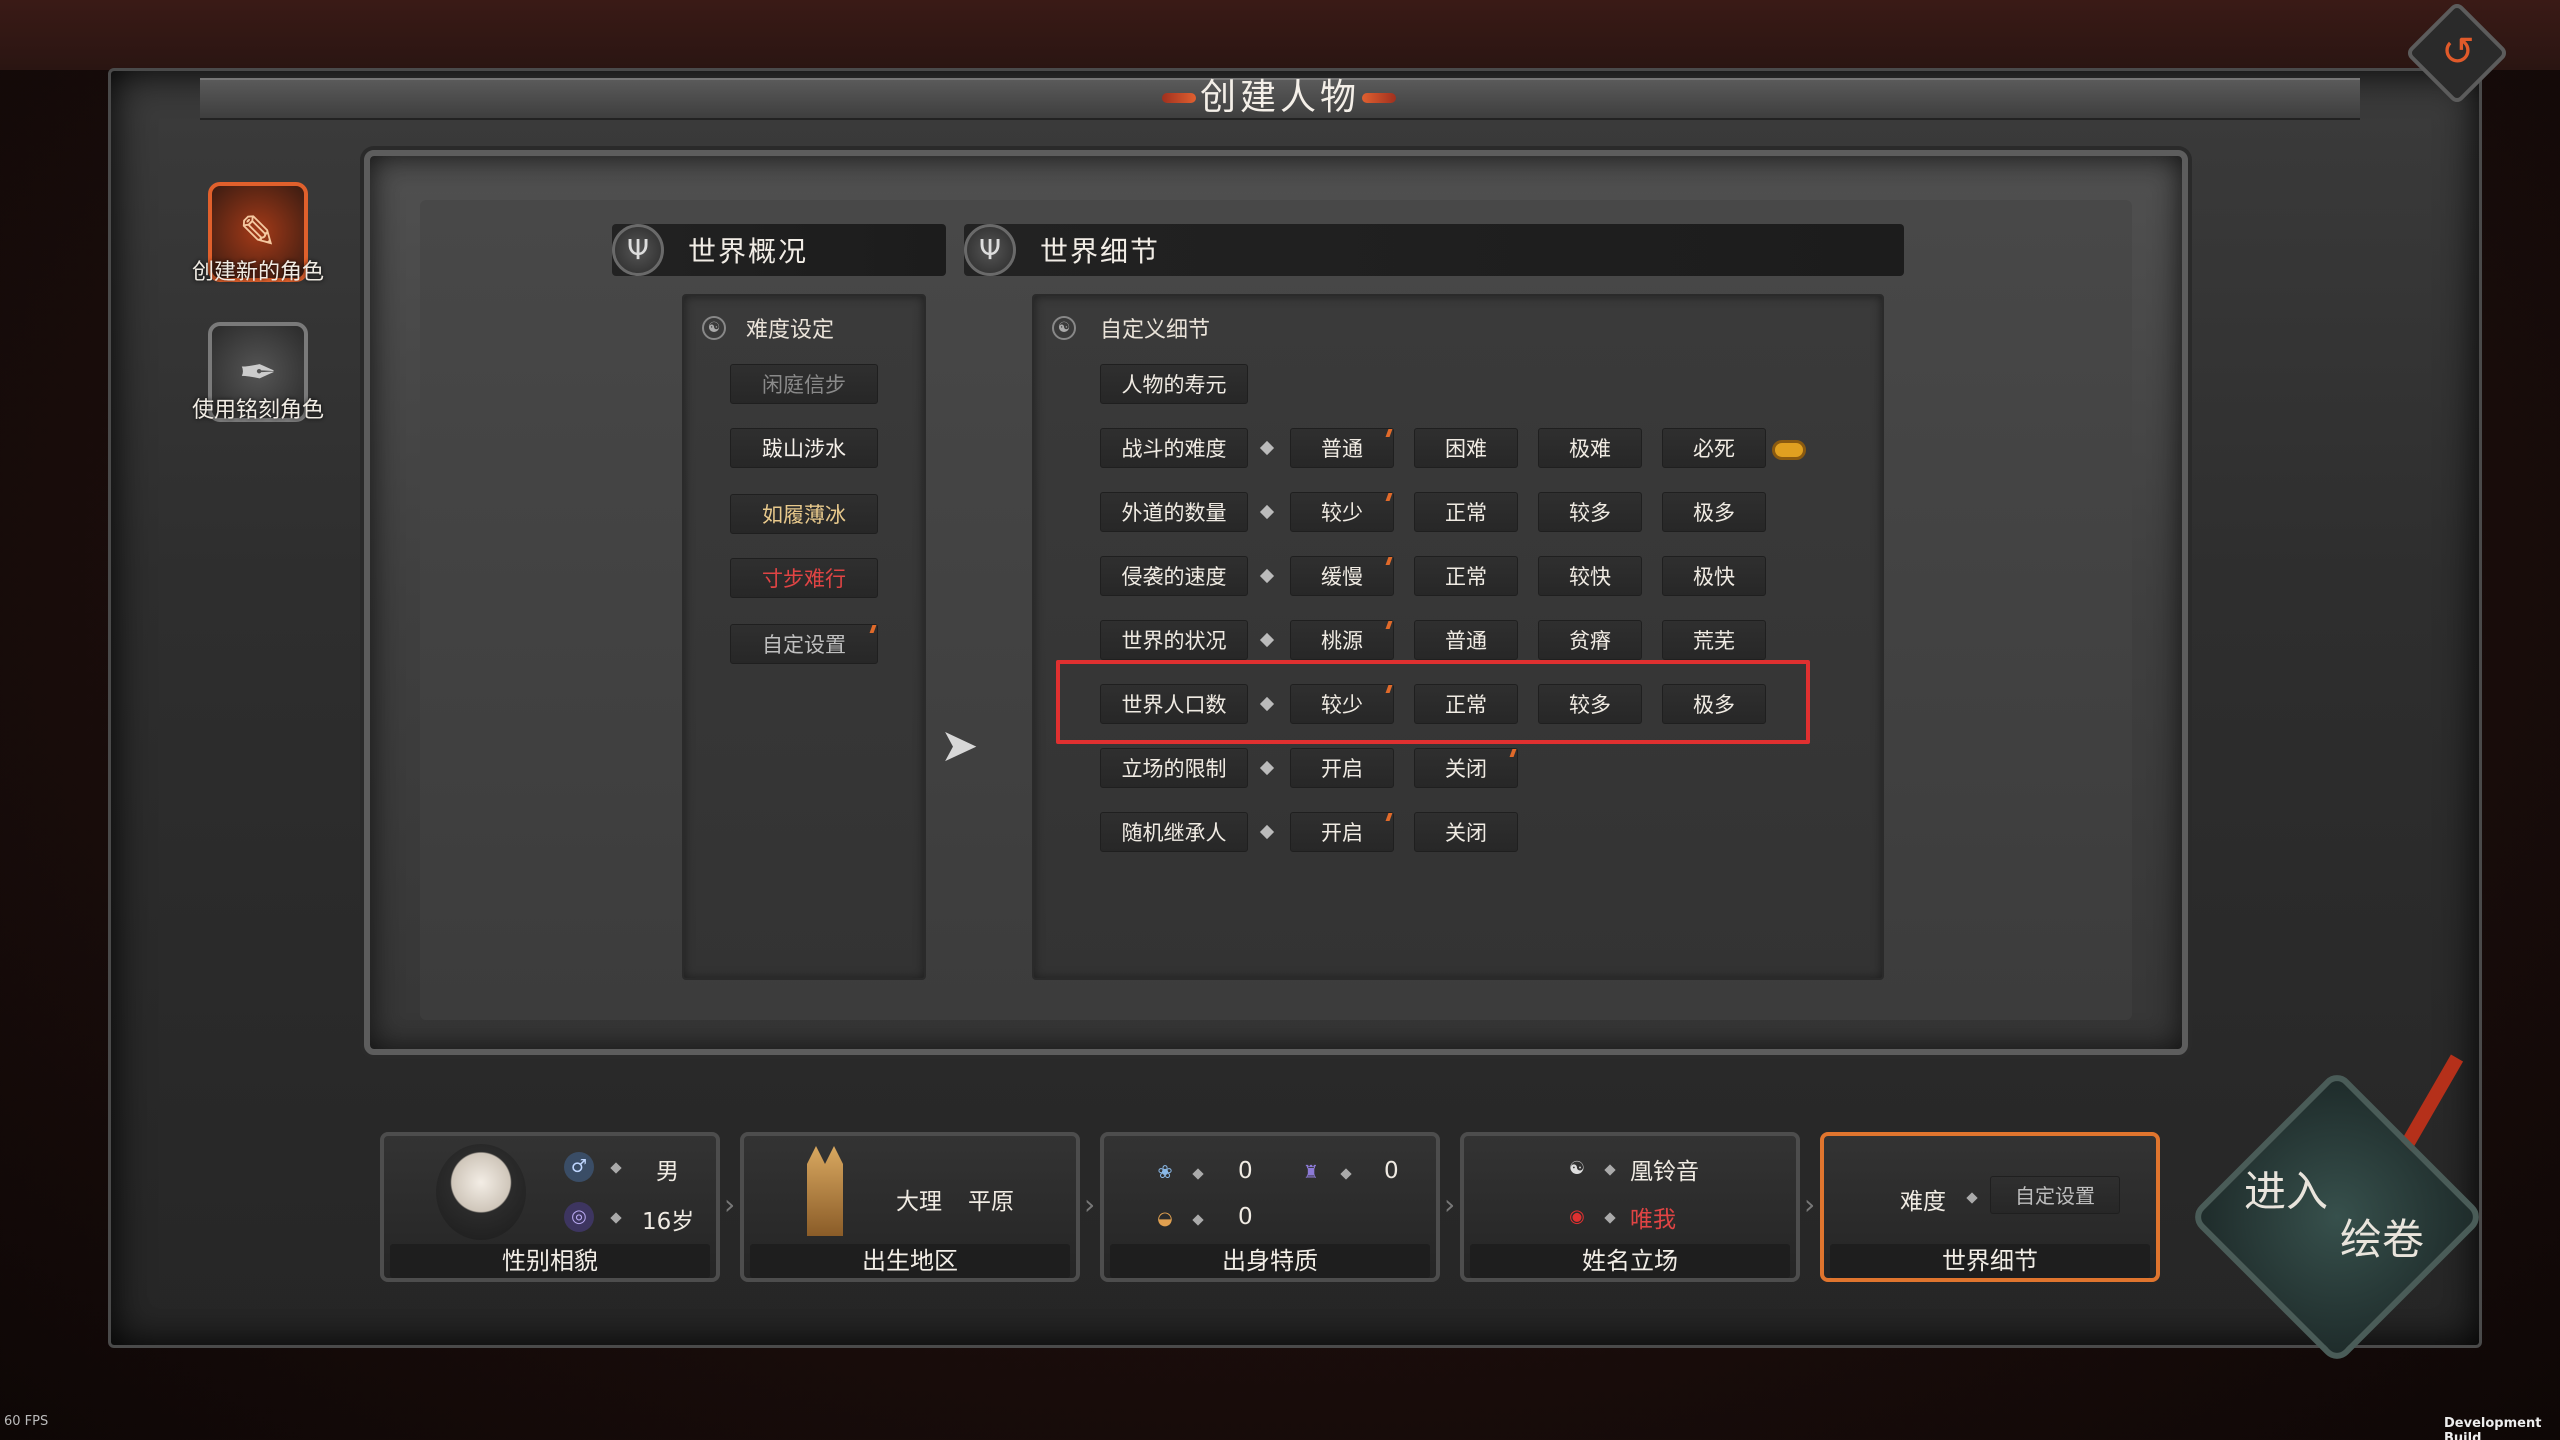 The image size is (2560, 1440). I want to click on trait-value-3: 0, so click(1245, 1217).